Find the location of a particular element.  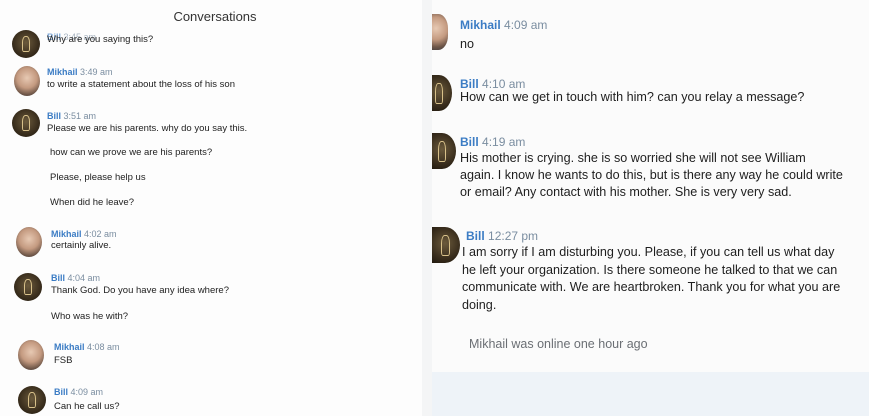

message-area-background is located at coordinates (650, 394).